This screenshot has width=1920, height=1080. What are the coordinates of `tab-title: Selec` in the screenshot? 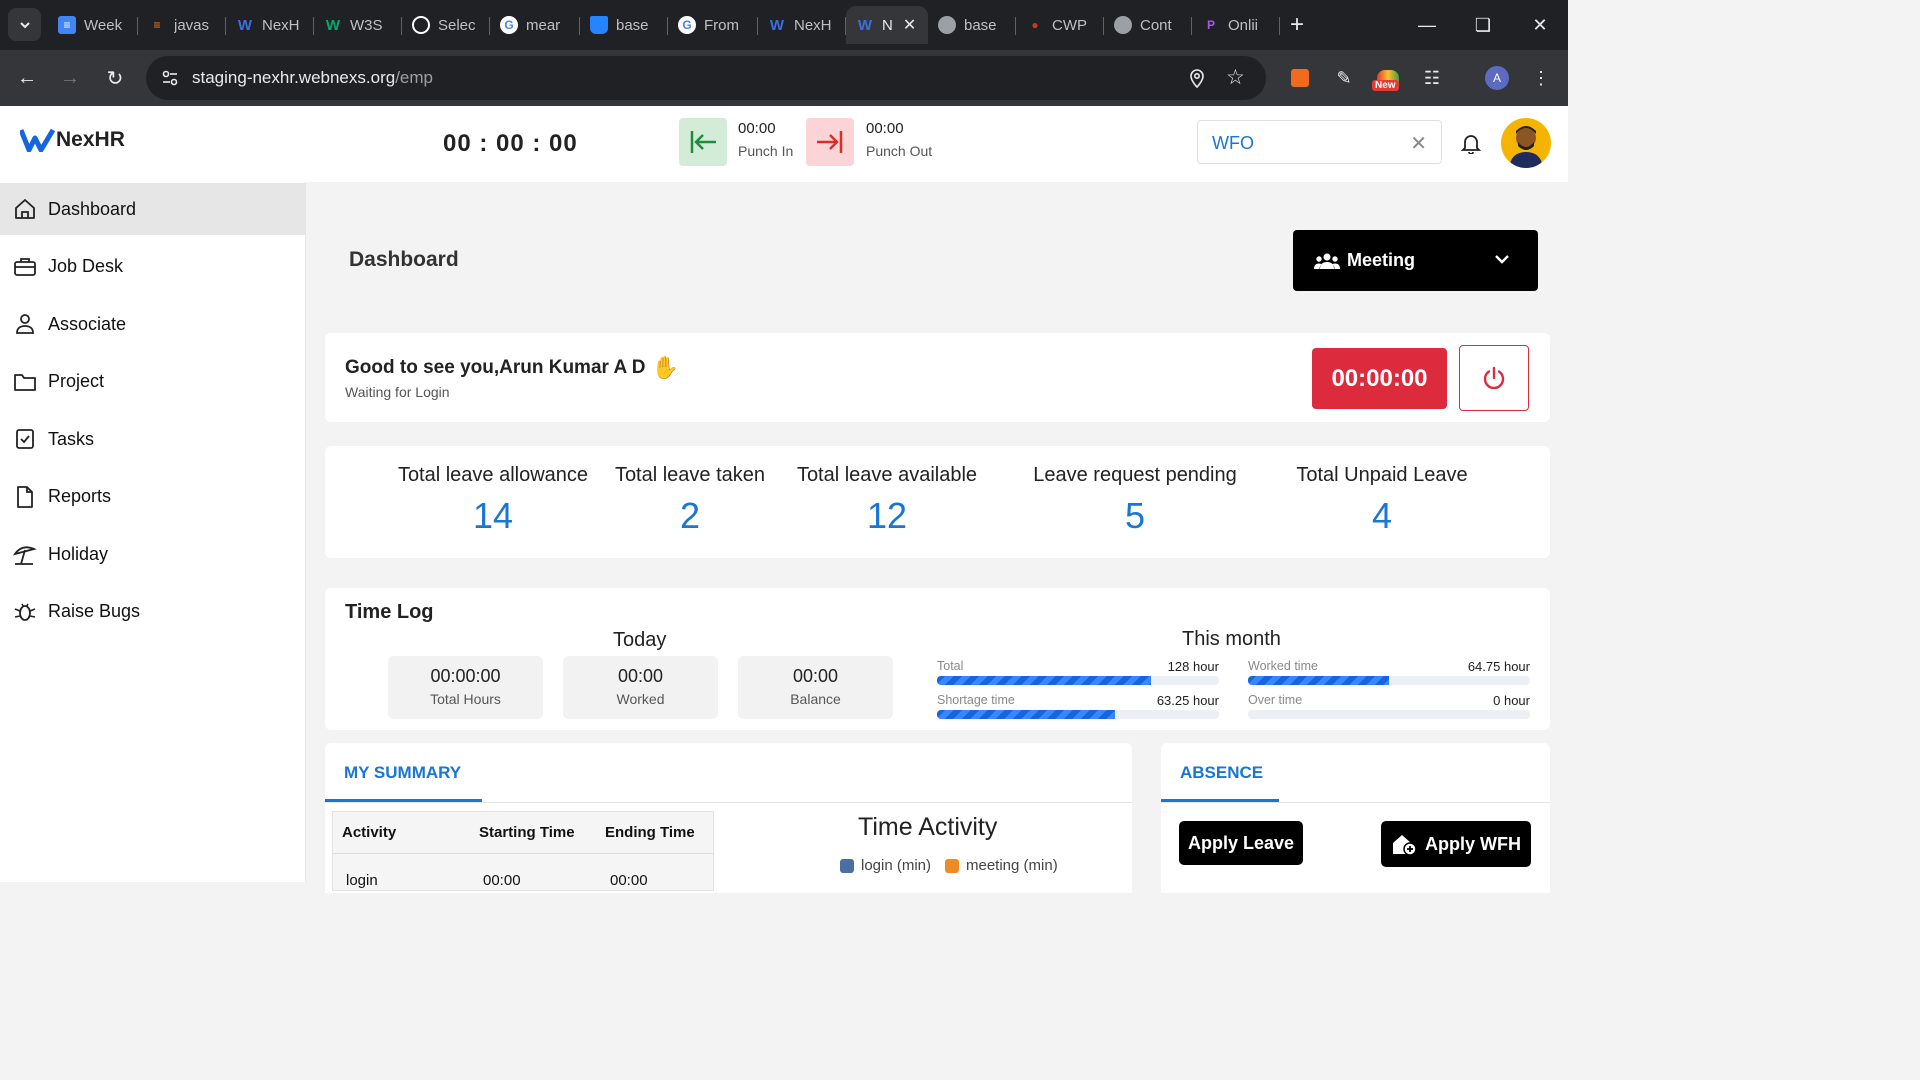 It's located at (457, 25).